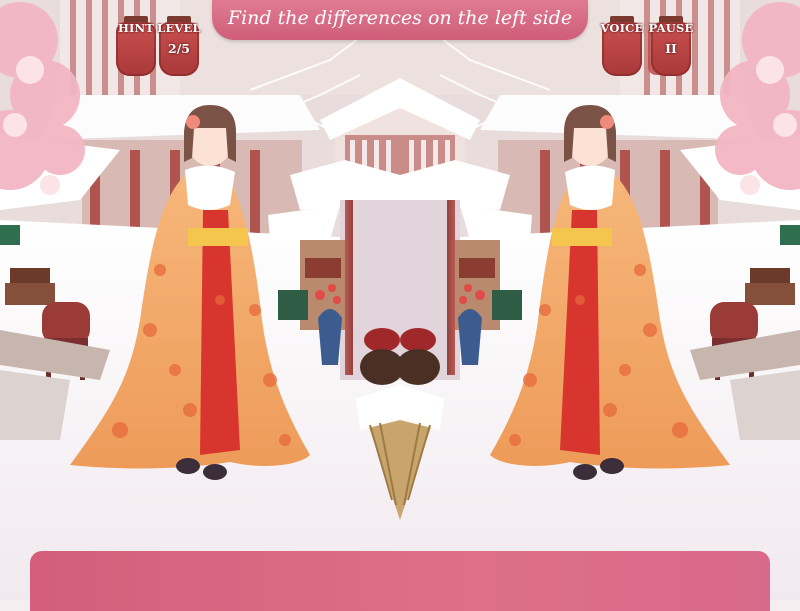 The image size is (800, 611). Describe the element at coordinates (671, 48) in the screenshot. I see `pause-icon: II` at that location.